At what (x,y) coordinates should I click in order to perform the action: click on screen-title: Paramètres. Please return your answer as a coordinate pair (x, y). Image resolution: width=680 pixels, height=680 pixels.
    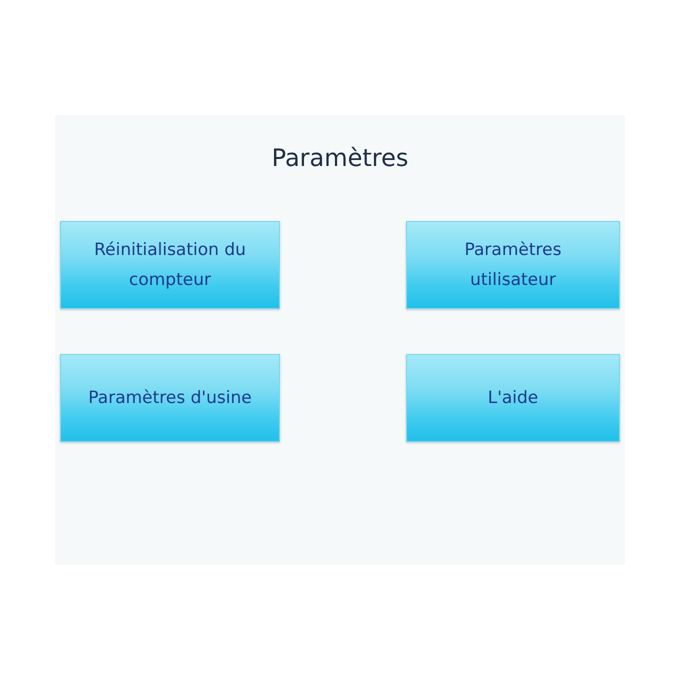
    Looking at the image, I should click on (340, 158).